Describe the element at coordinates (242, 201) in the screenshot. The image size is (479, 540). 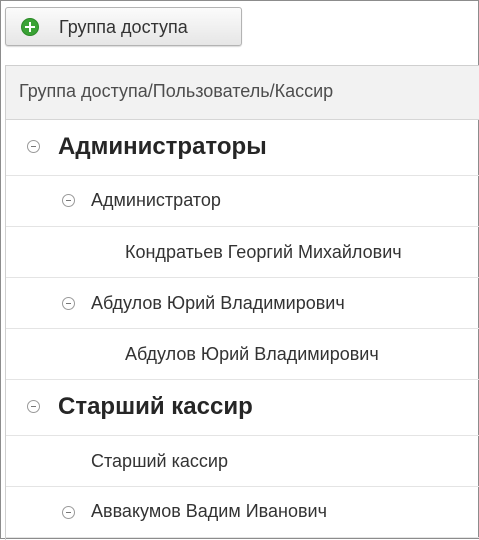
I see `table-row: Администратор` at that location.